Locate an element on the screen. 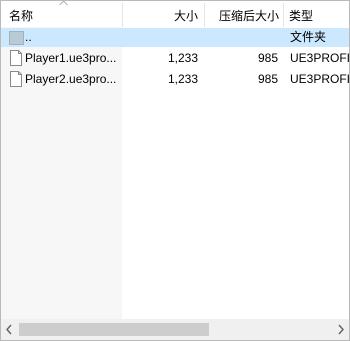 This screenshot has height=341, width=350. list-row-parent-folder: .. 文件夹 is located at coordinates (175, 37).